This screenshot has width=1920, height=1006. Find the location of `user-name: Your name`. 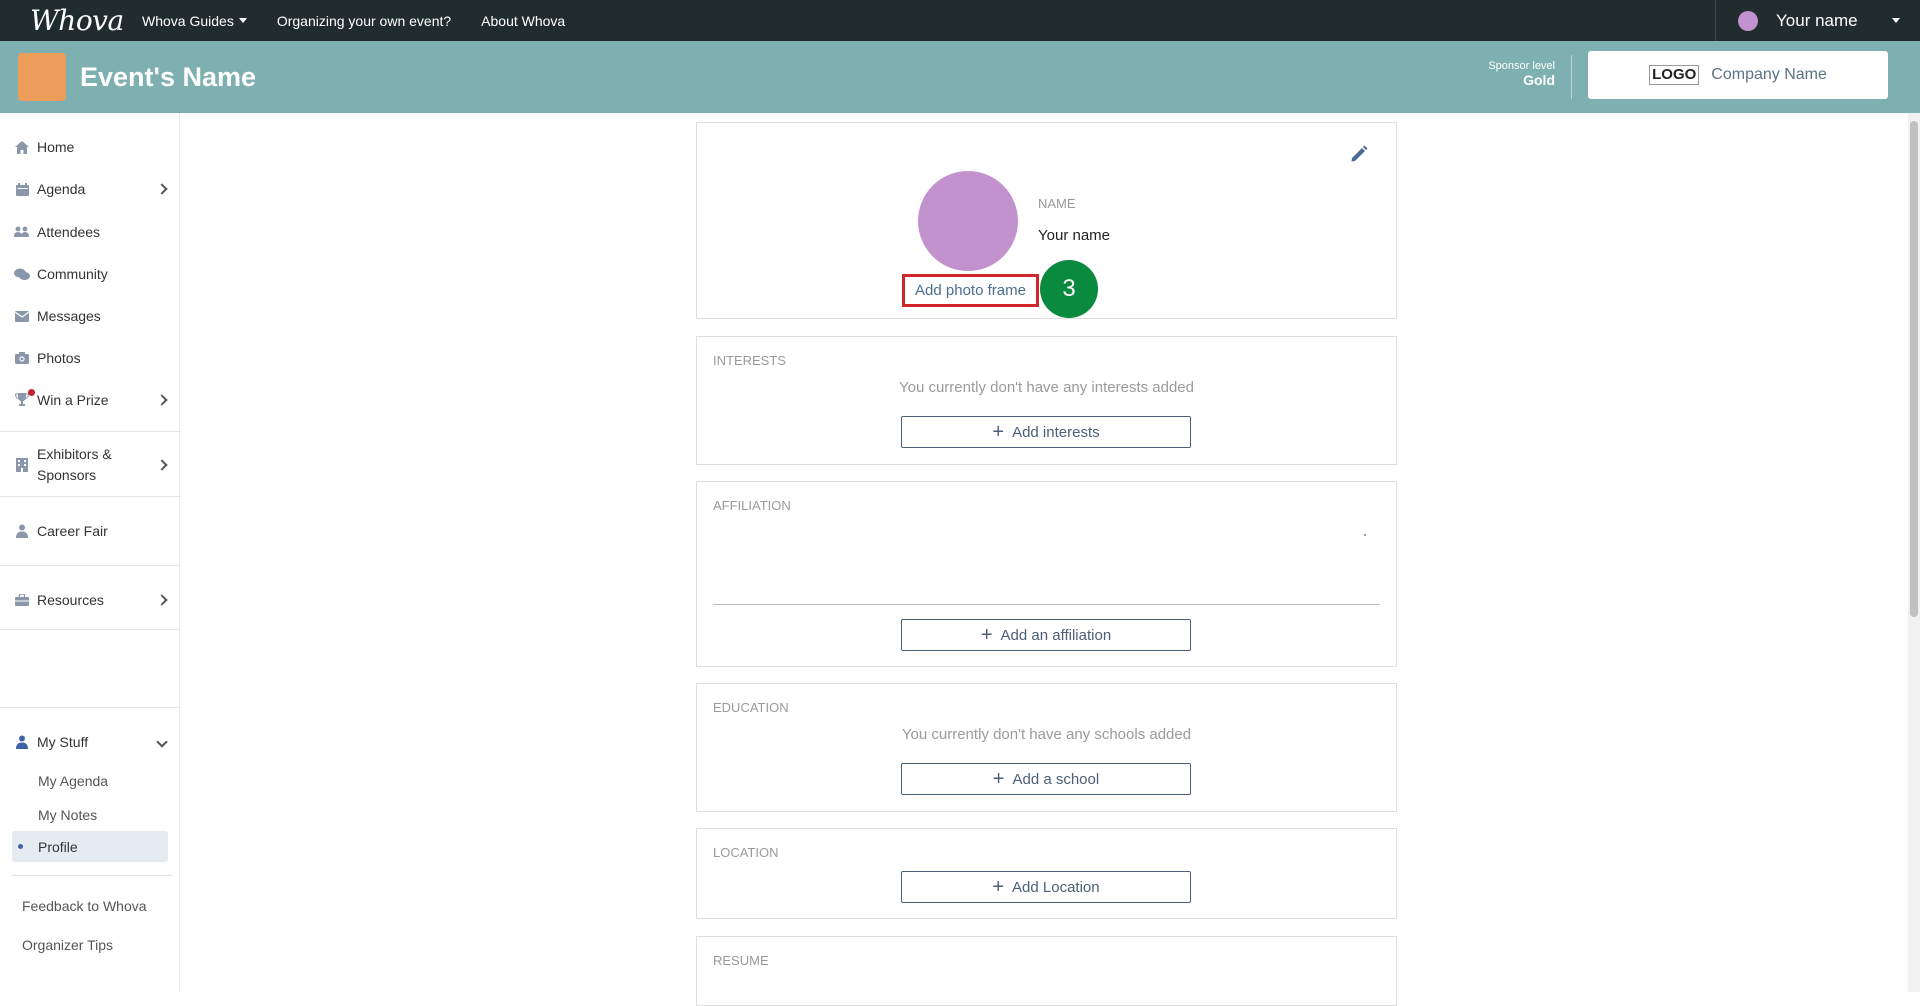

user-name: Your name is located at coordinates (1817, 20).